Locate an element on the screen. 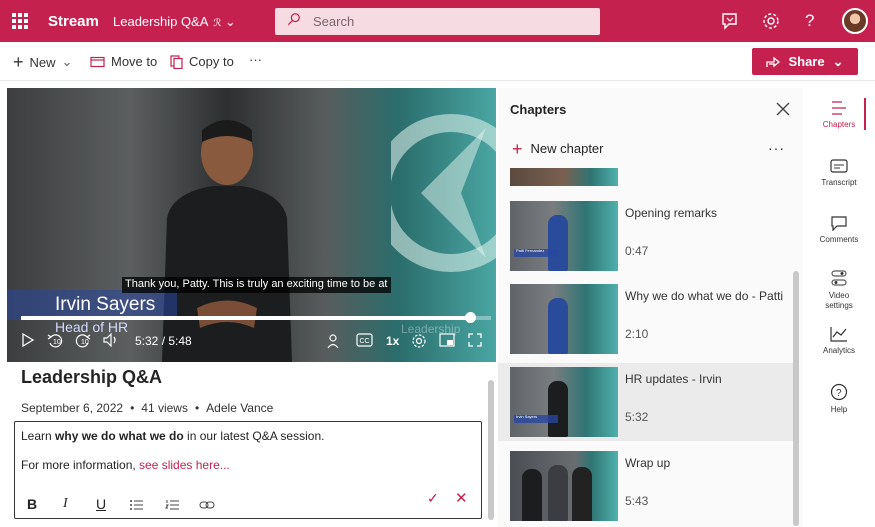 Image resolution: width=875 pixels, height=527 pixels. move-to-button: Move to is located at coordinates (123, 61).